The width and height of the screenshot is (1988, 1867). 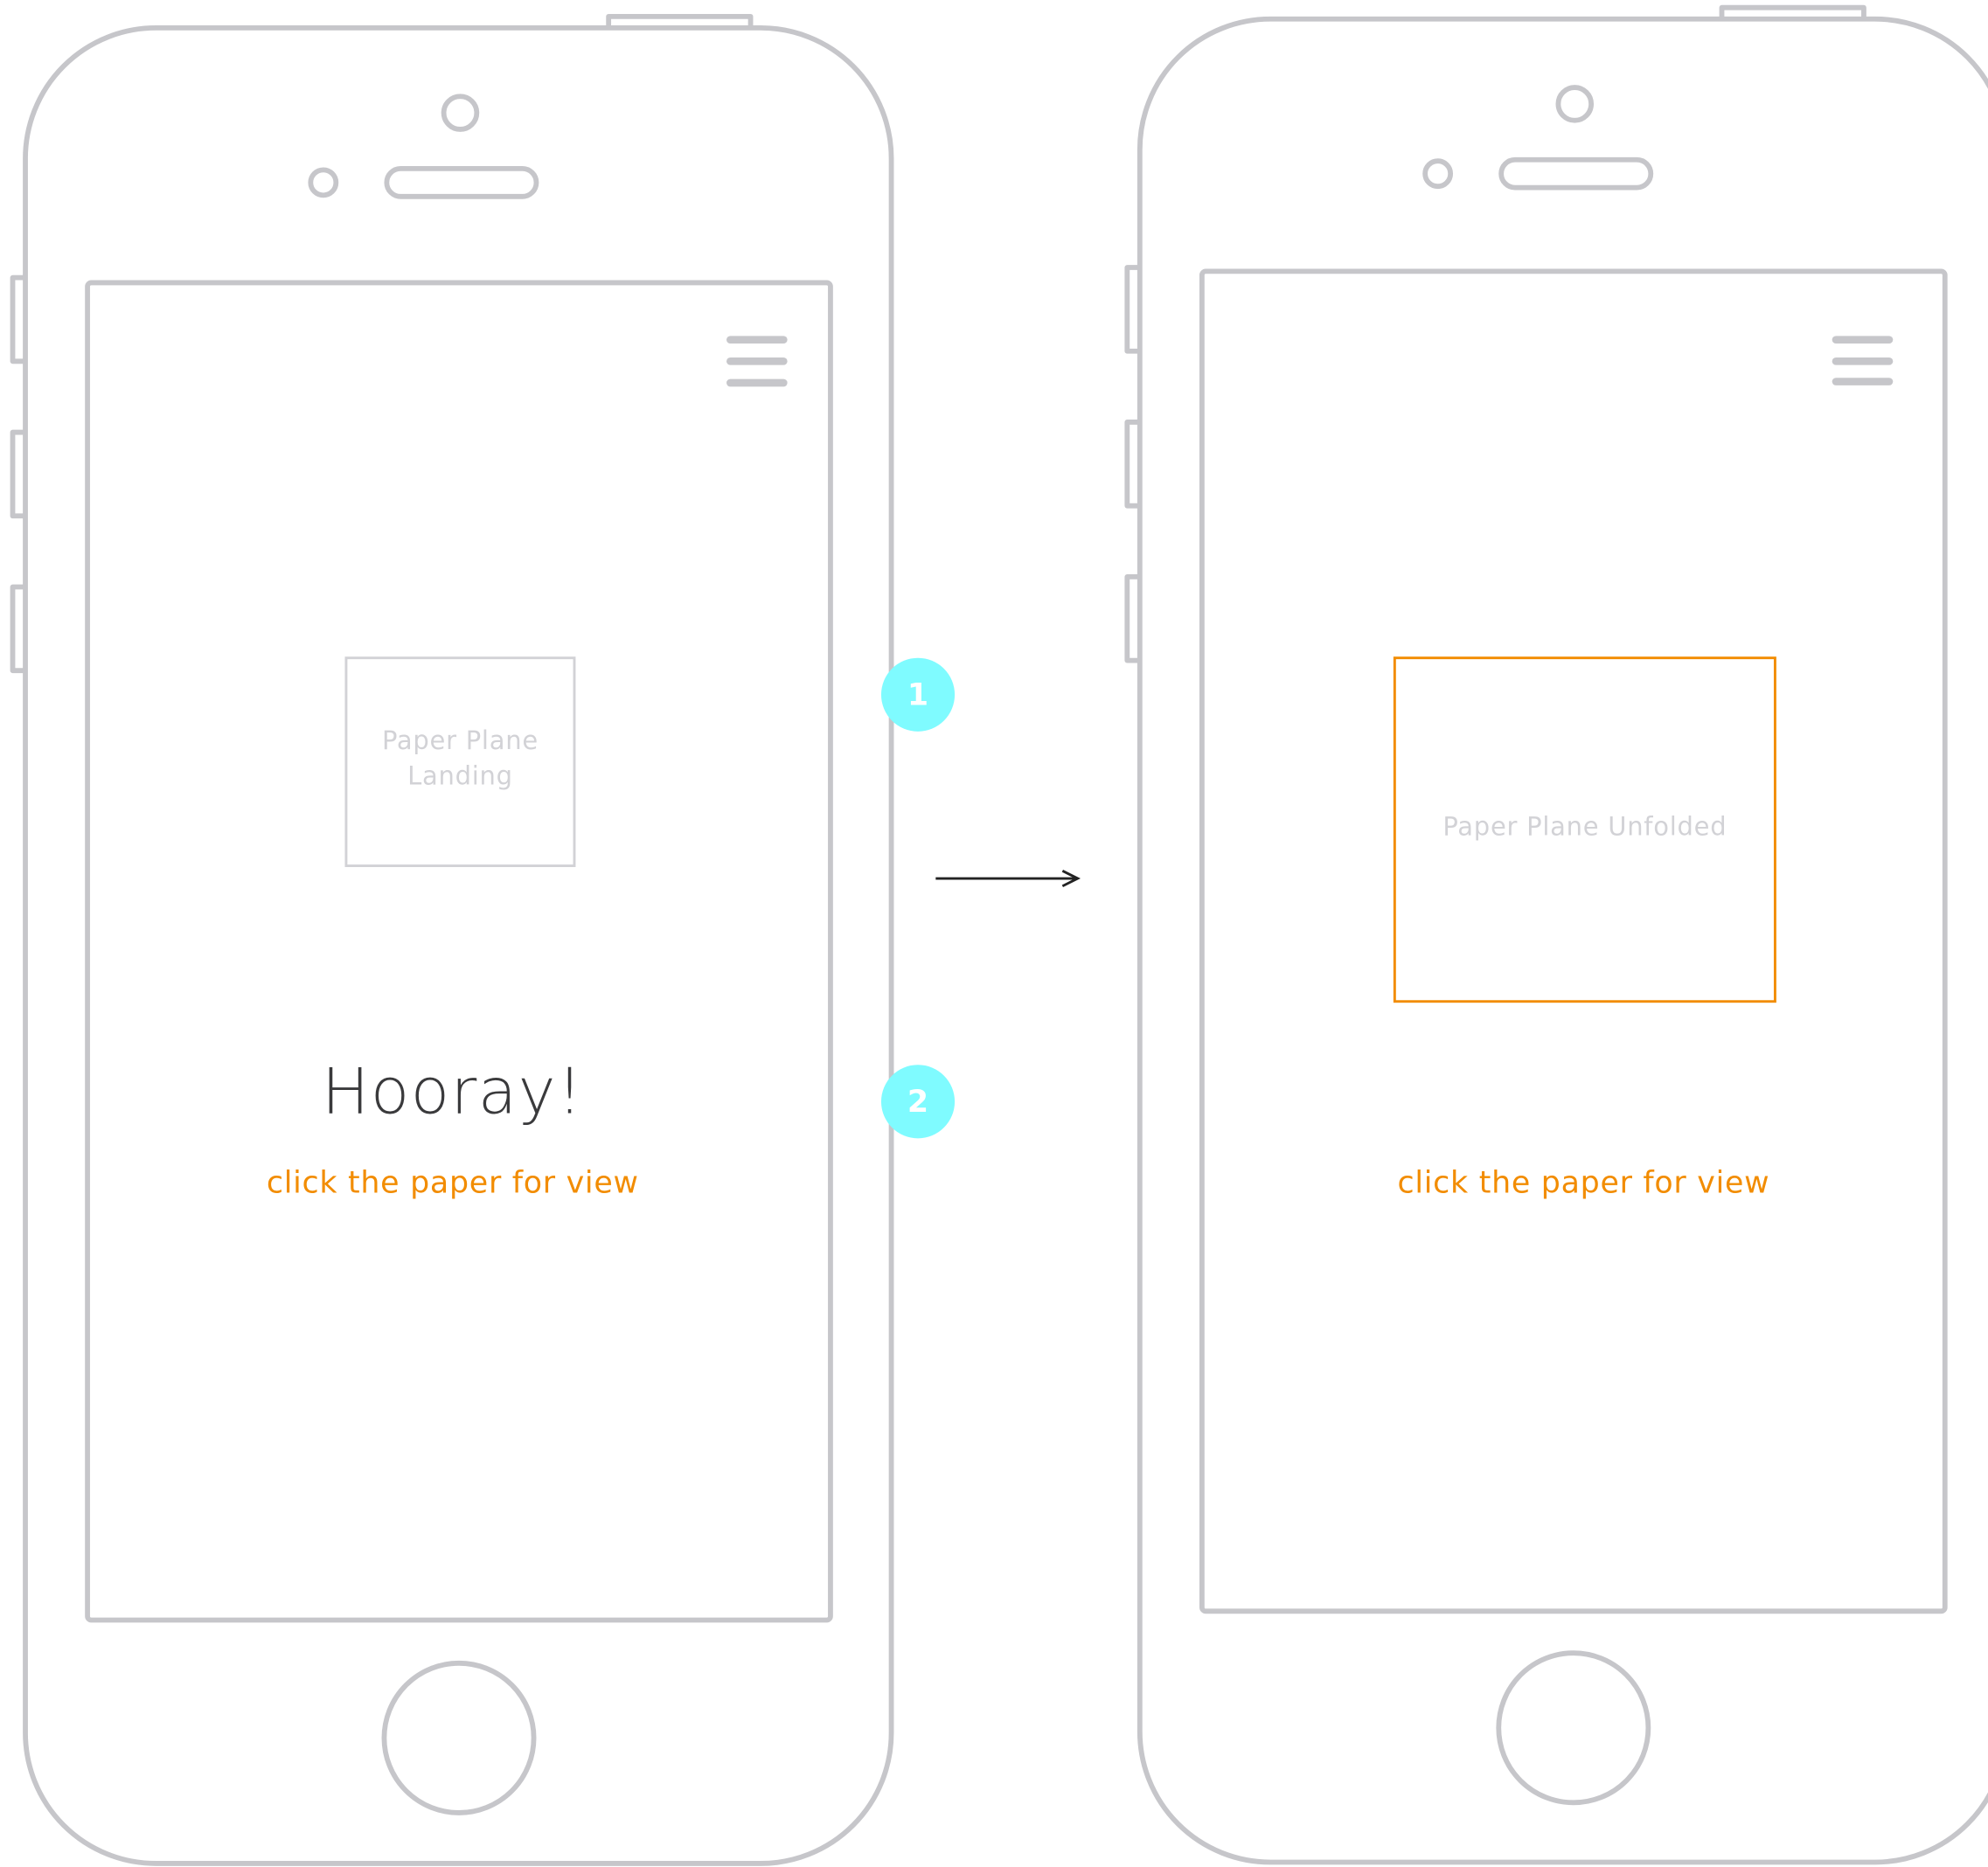 What do you see at coordinates (460, 775) in the screenshot?
I see `placeholder-line-2: Landing` at bounding box center [460, 775].